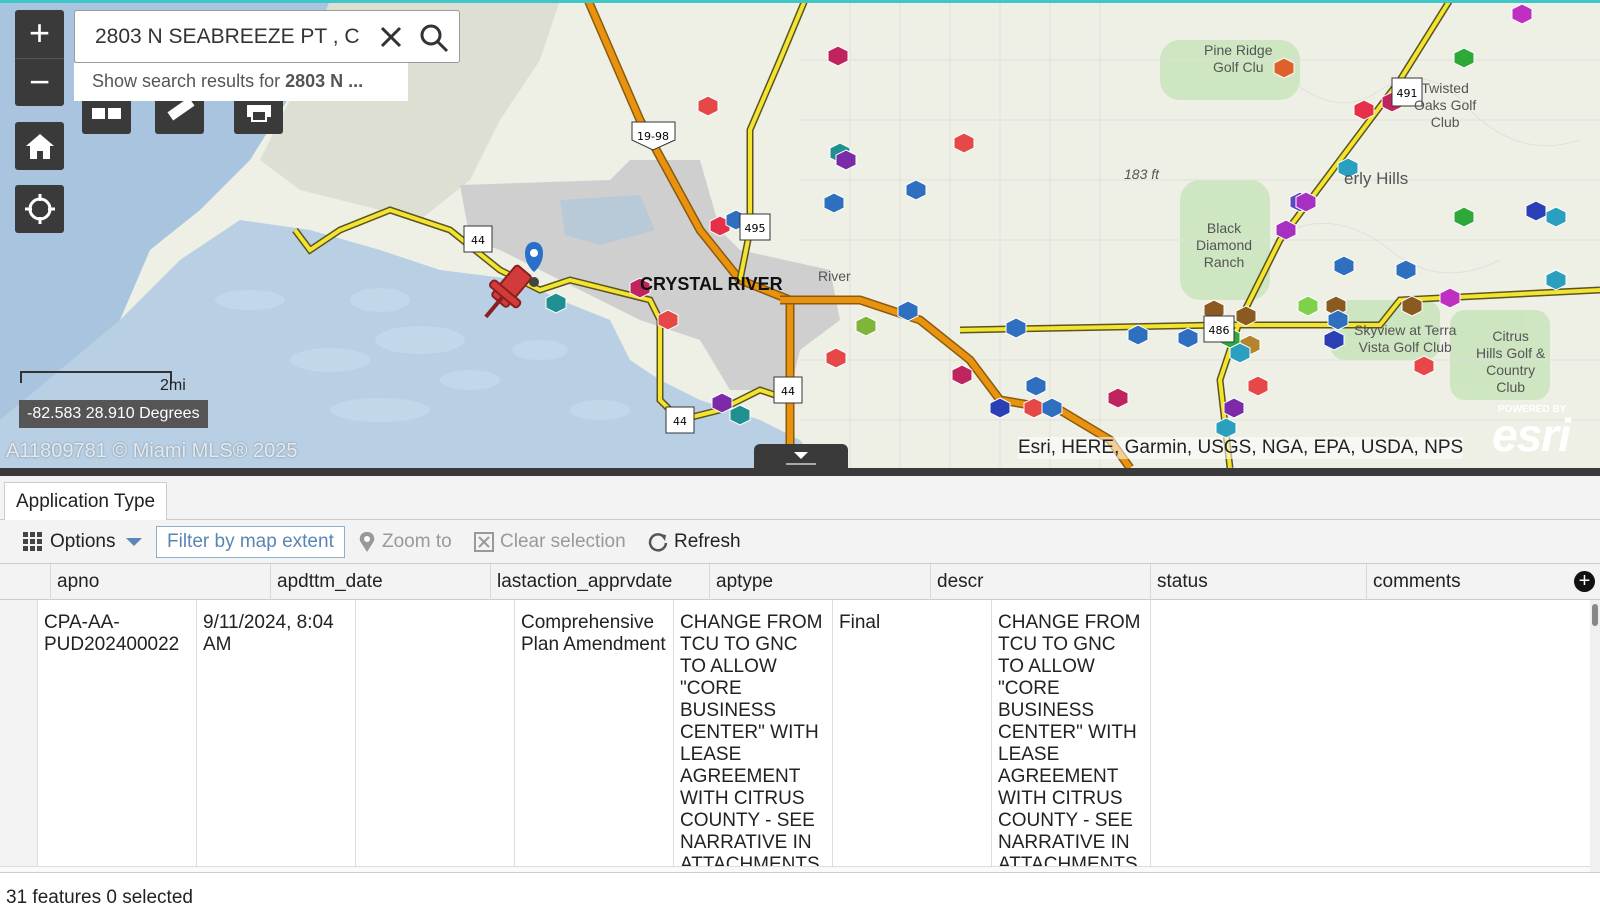  What do you see at coordinates (1584, 581) in the screenshot?
I see `add-column-button: +` at bounding box center [1584, 581].